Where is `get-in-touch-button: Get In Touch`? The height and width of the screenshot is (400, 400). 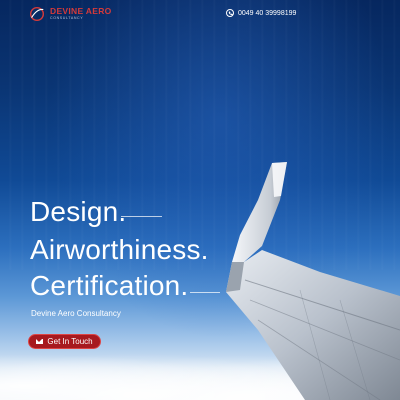
get-in-touch-button: Get In Touch is located at coordinates (64, 341).